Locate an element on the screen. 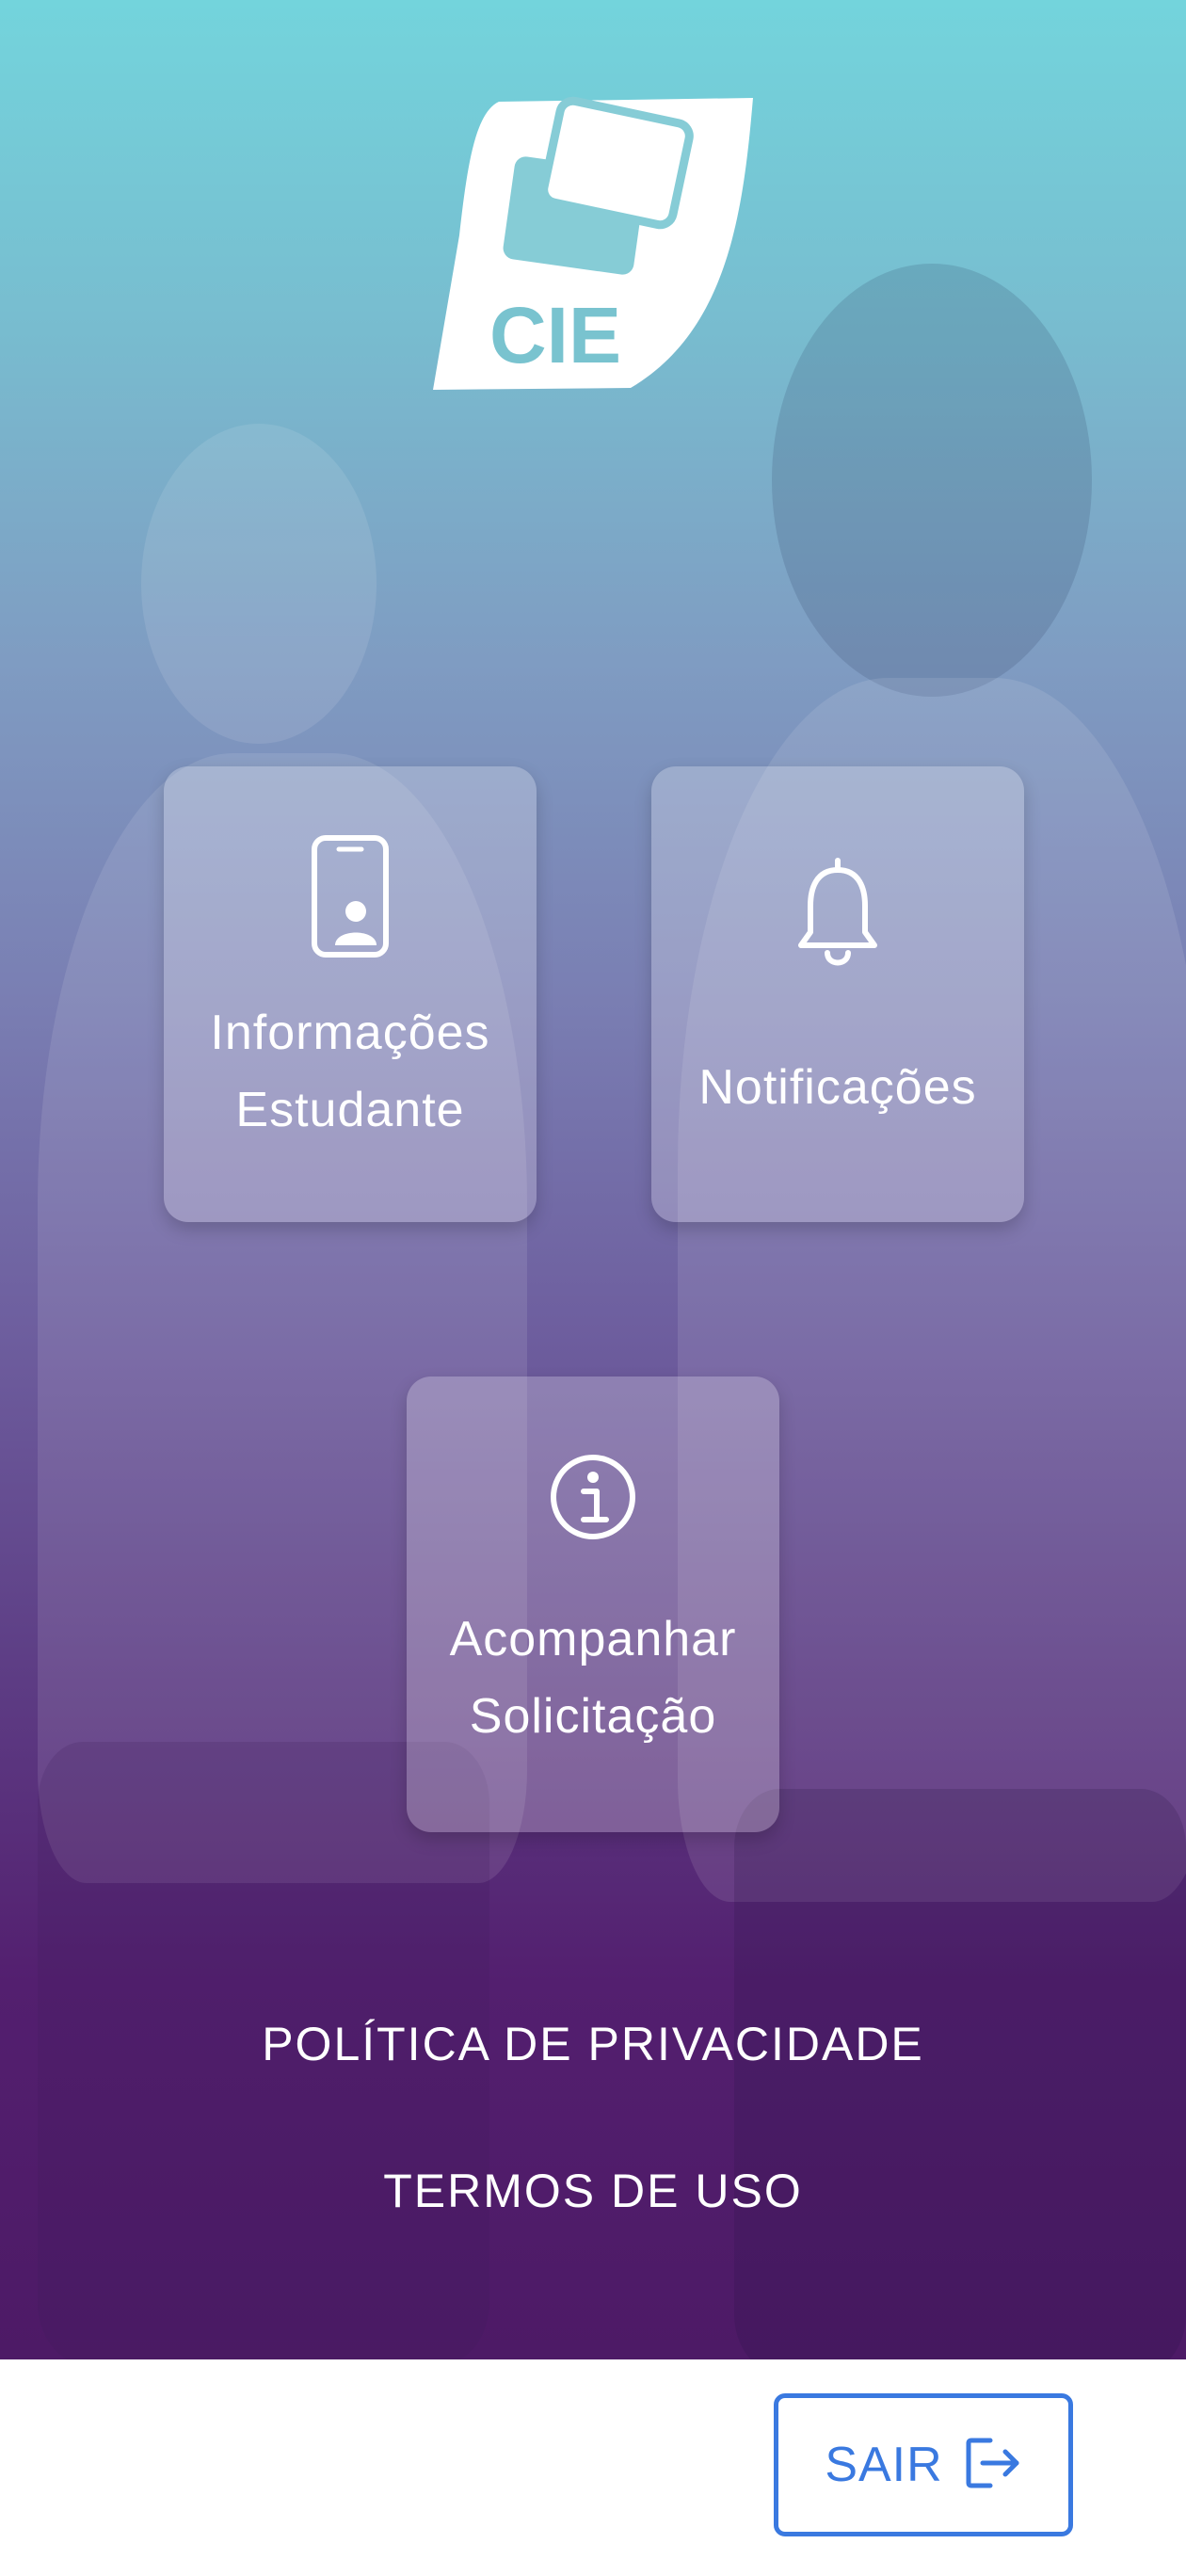 This screenshot has width=1186, height=2576. acompanhar-solicitacao-tile: Acompanhar Solicitação is located at coordinates (593, 1604).